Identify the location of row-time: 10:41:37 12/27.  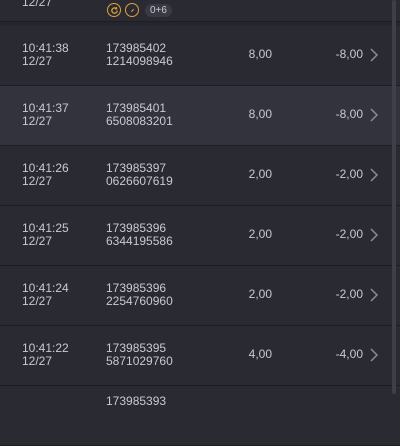
(45, 115).